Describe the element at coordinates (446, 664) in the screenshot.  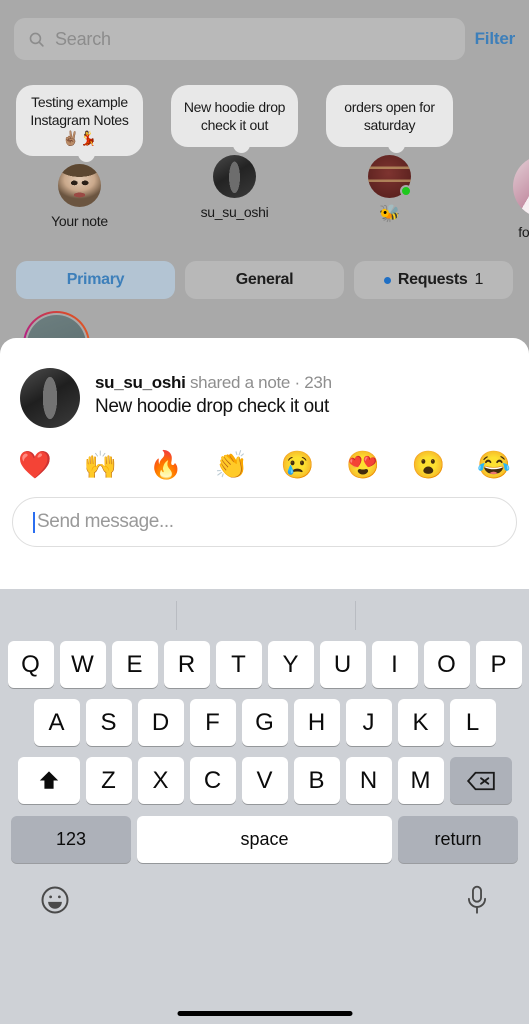
I see `key-o: O` at that location.